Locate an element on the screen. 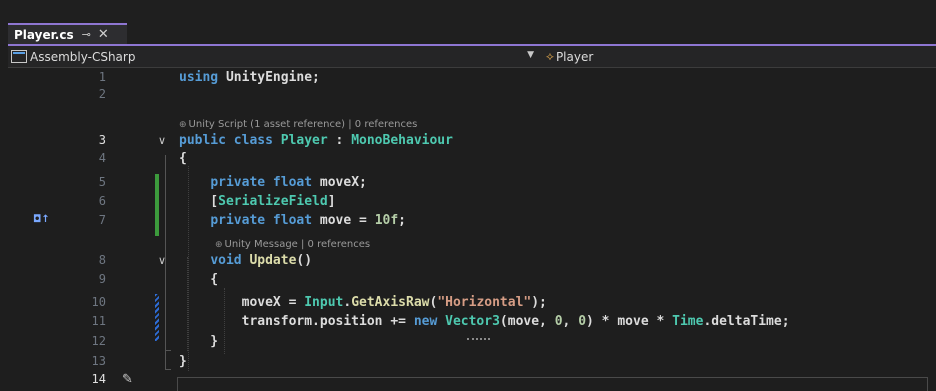  line-code: using UnityEngine; is located at coordinates (249, 77).